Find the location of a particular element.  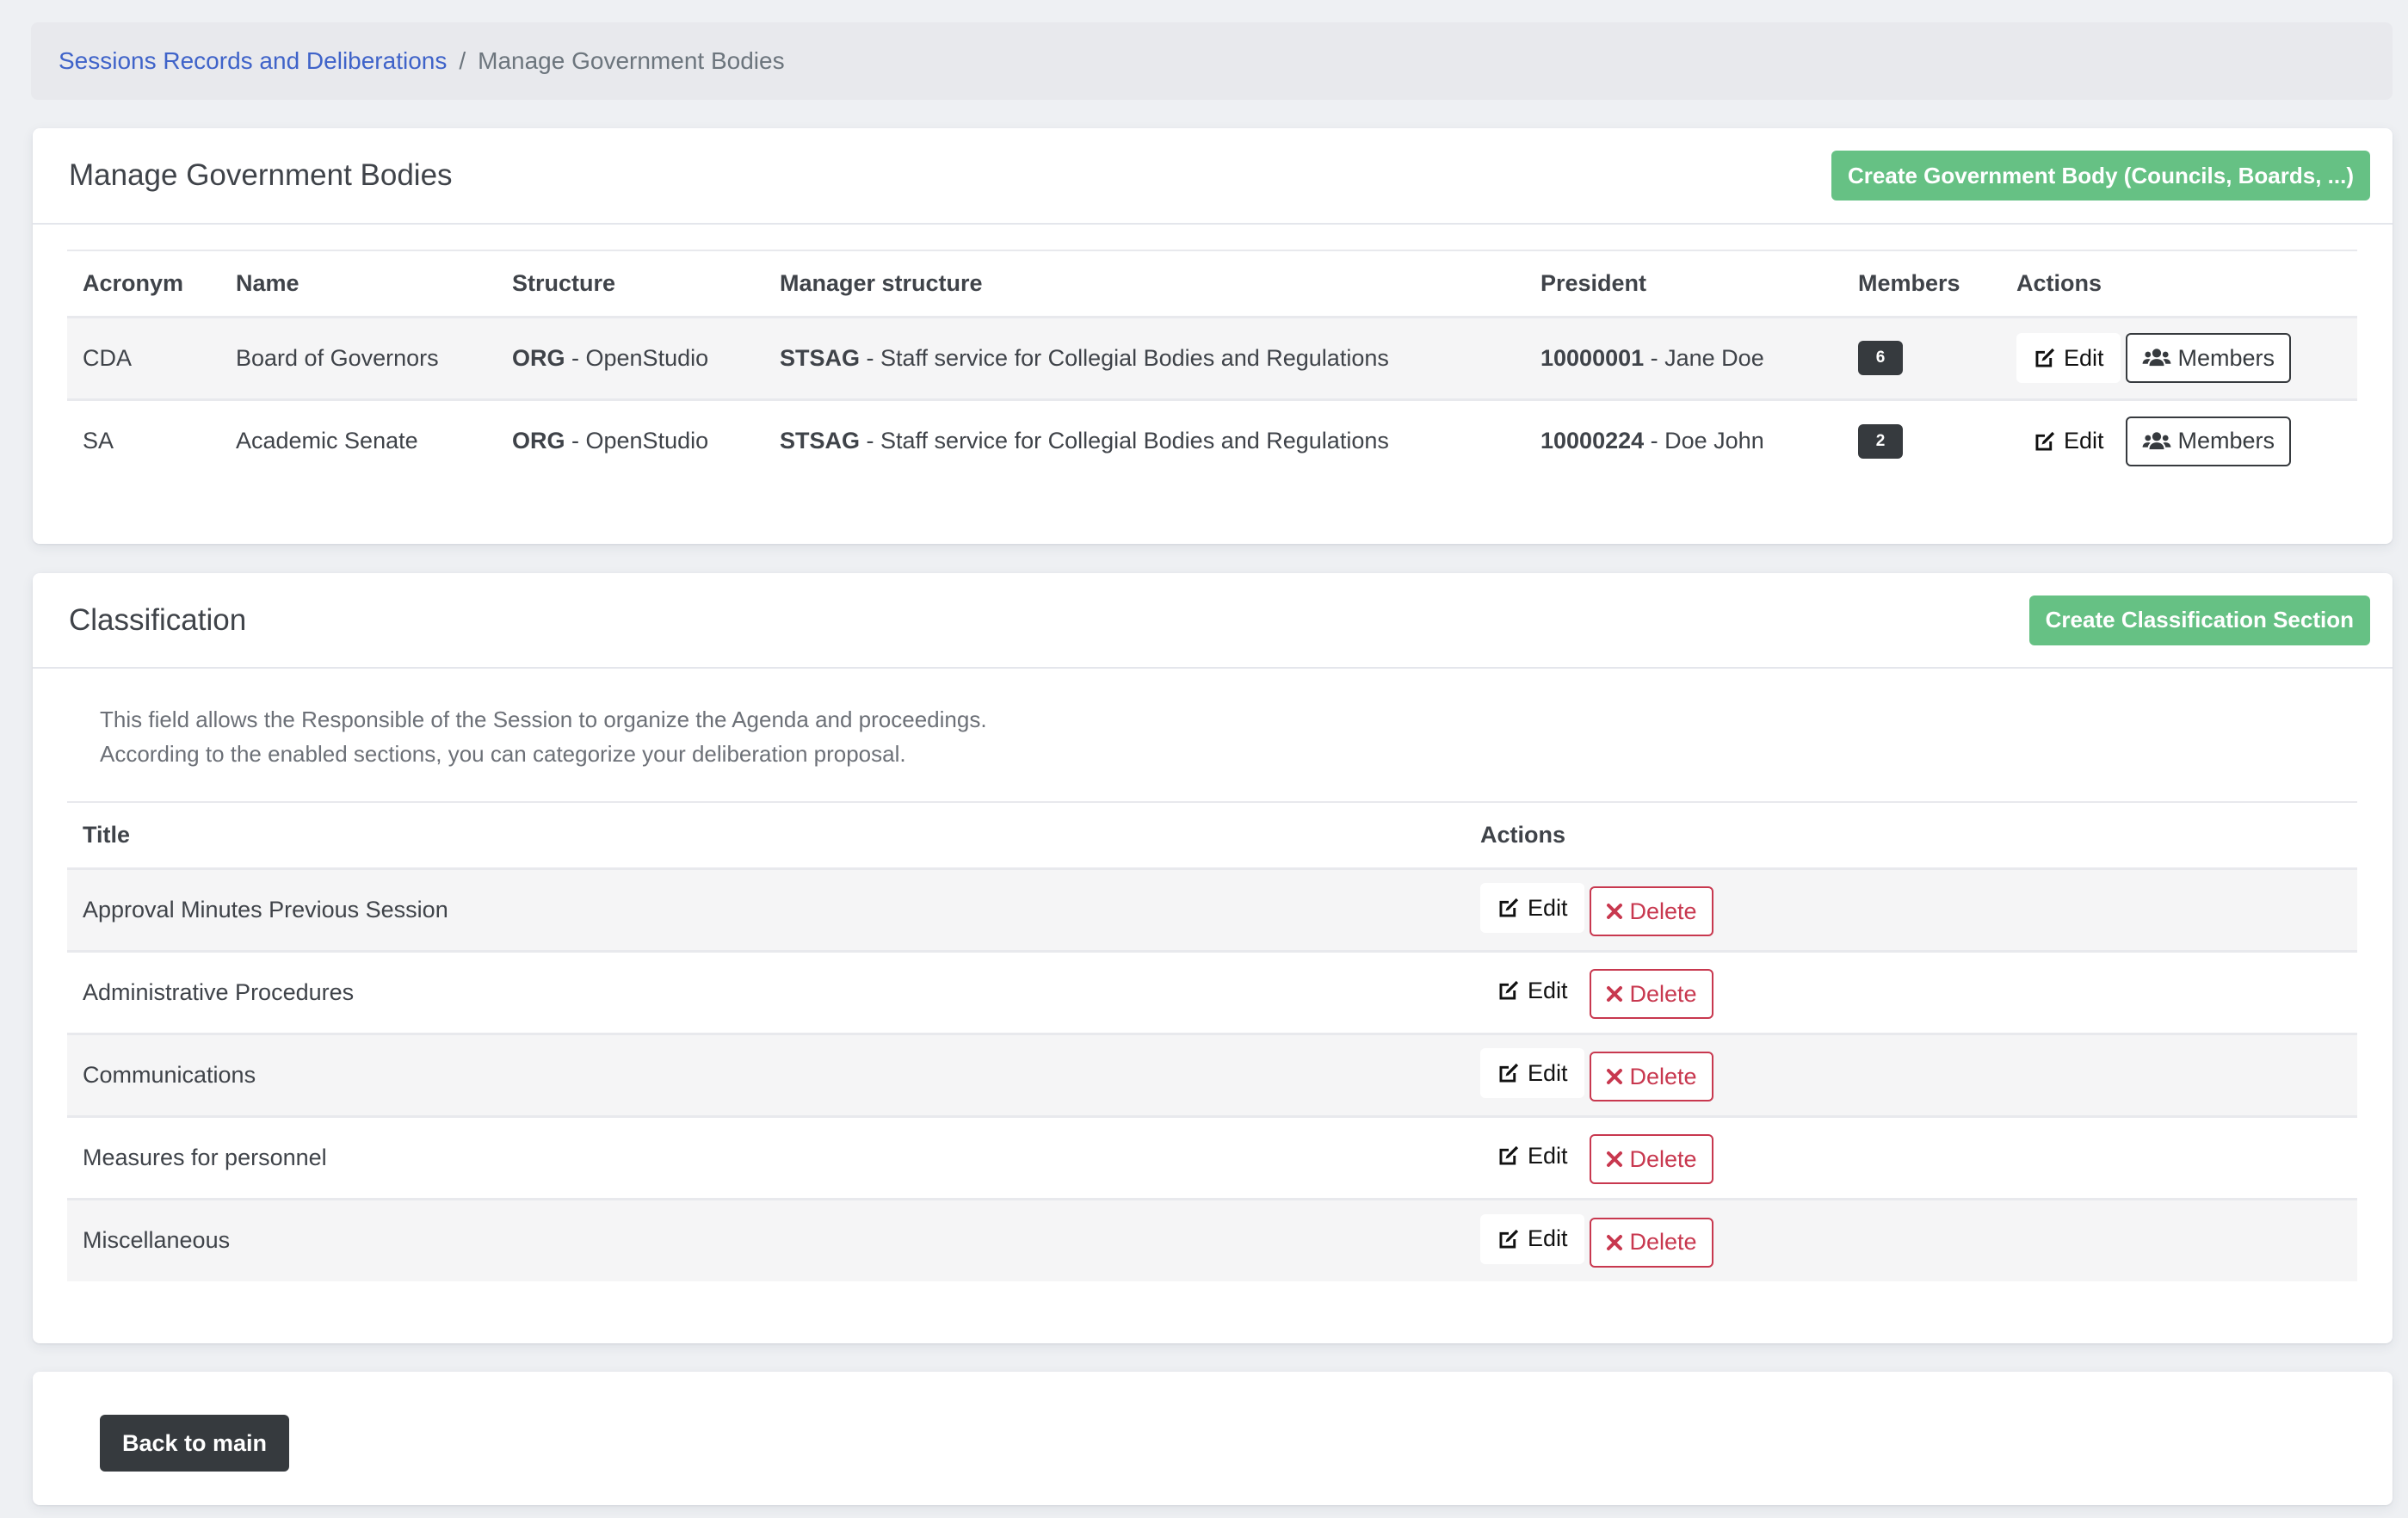

back-to-main-button: Back to main is located at coordinates (195, 1443).